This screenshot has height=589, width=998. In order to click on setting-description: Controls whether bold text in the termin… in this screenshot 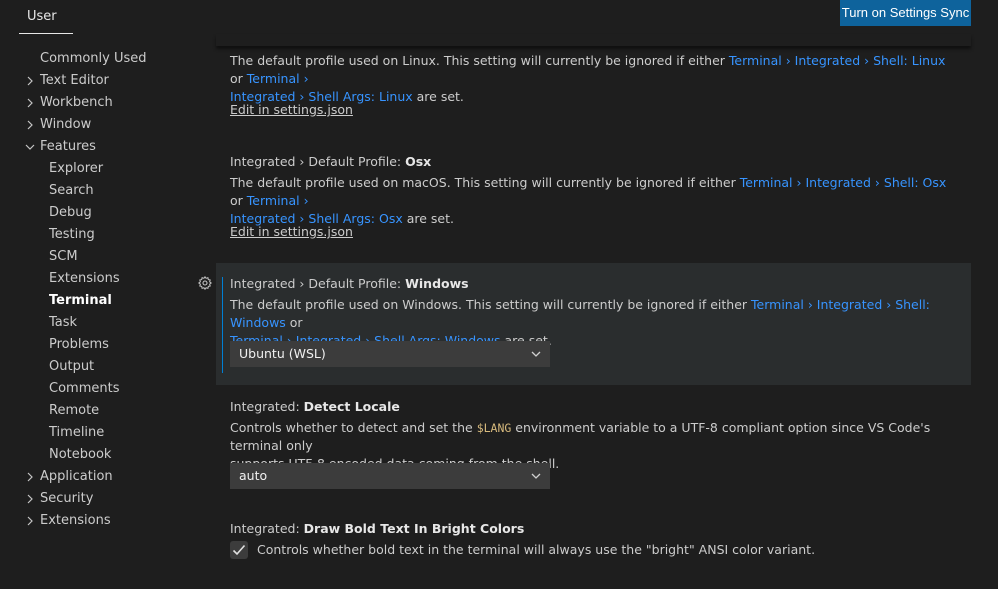, I will do `click(536, 549)`.